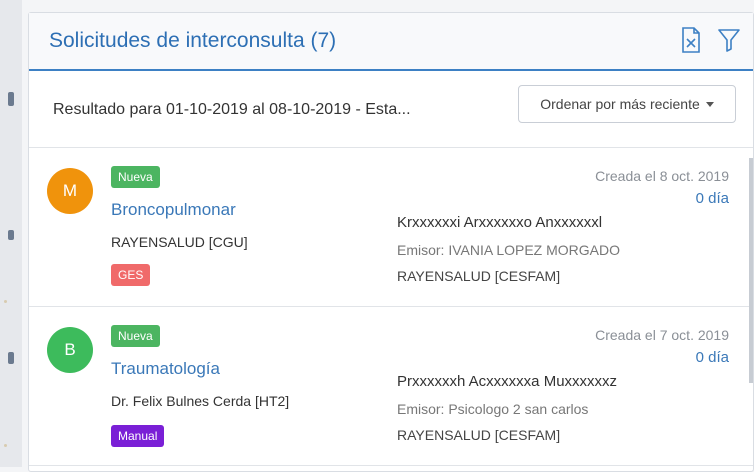 The image size is (754, 472). I want to click on sort-label: Ordenar por más reciente, so click(620, 104).